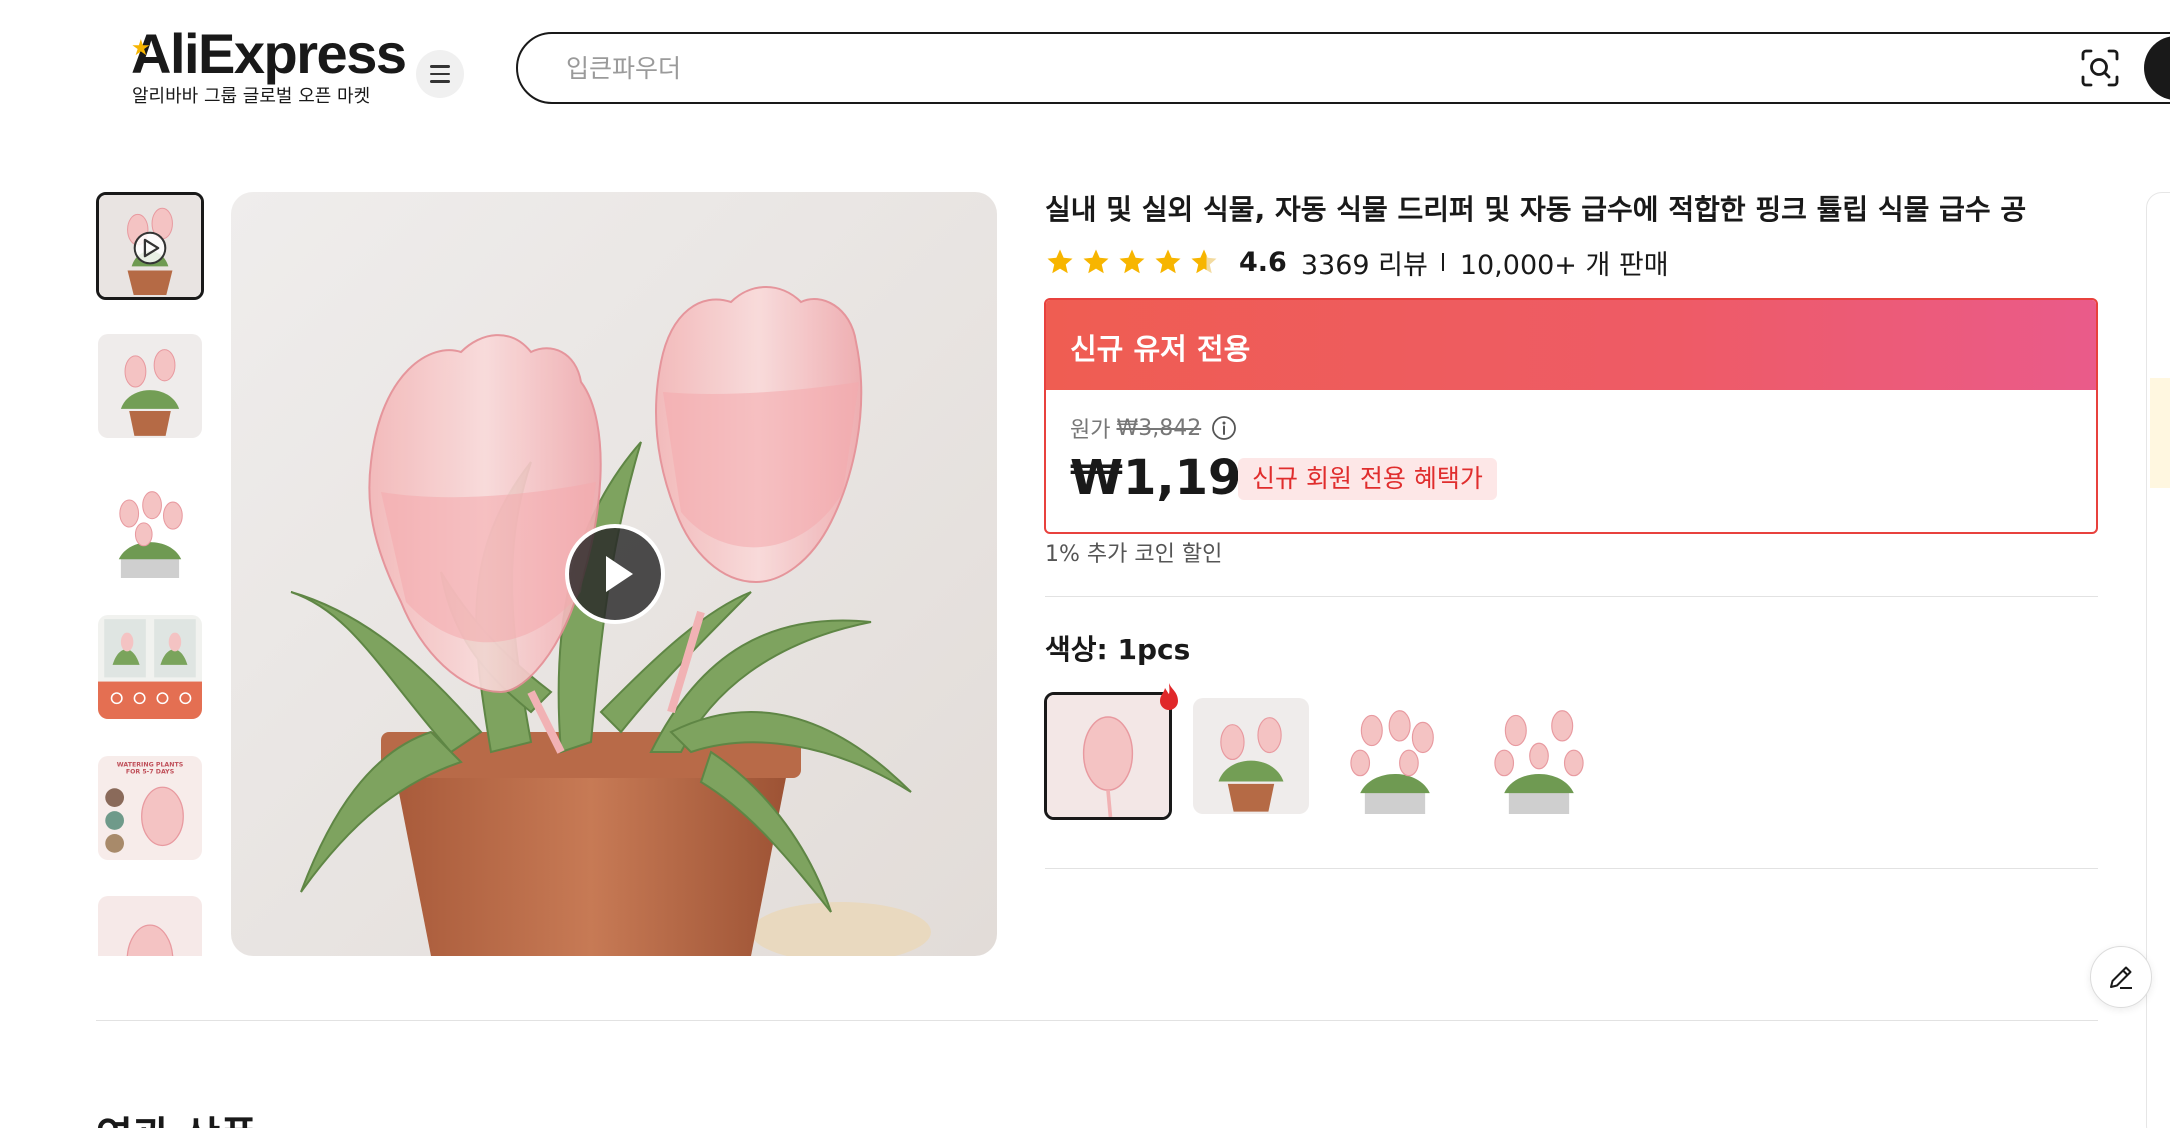 This screenshot has height=1128, width=2170. I want to click on thumbnail-caption: WATERING PLANTS, so click(150, 764).